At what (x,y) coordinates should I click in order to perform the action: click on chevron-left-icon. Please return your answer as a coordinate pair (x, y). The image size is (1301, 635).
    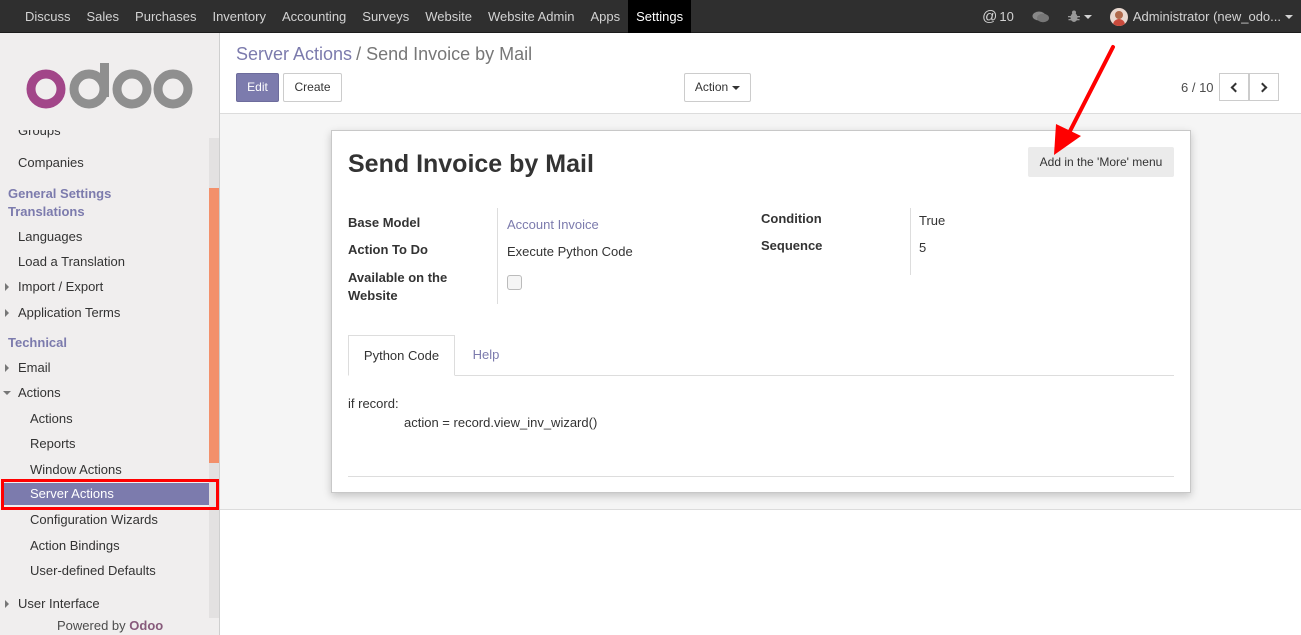
    Looking at the image, I should click on (1235, 87).